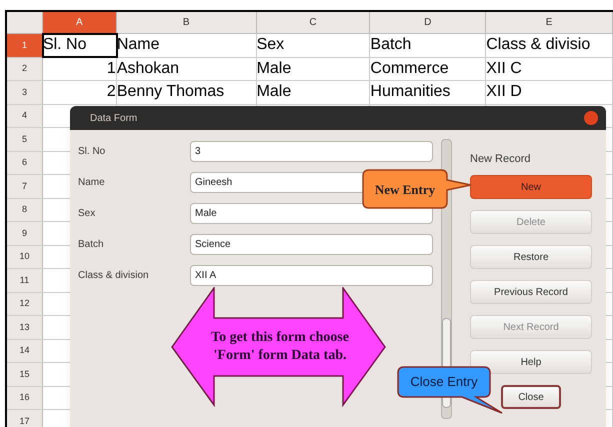 The width and height of the screenshot is (613, 427). What do you see at coordinates (87, 214) in the screenshot?
I see `field-label: Sex` at bounding box center [87, 214].